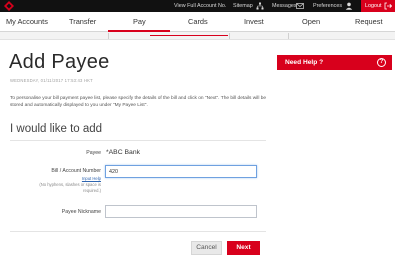  What do you see at coordinates (138, 140) in the screenshot?
I see `section-divider` at bounding box center [138, 140].